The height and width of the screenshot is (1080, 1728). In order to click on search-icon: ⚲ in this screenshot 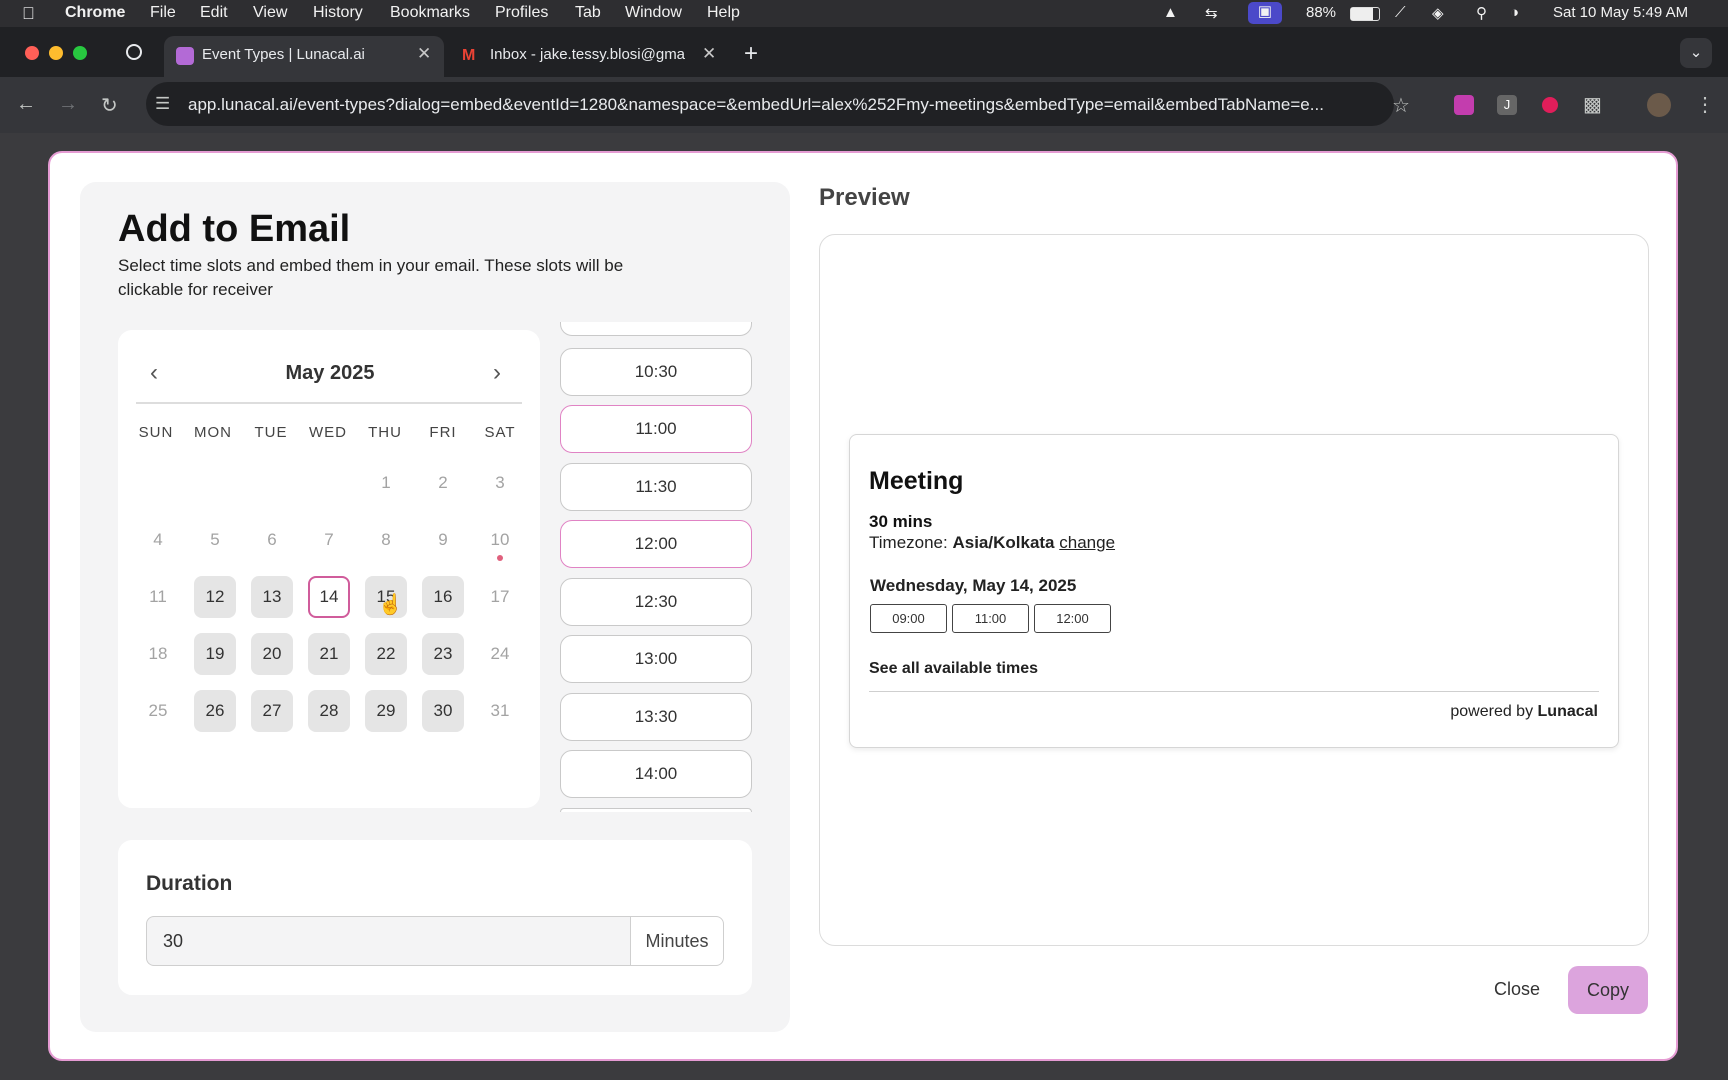, I will do `click(1481, 13)`.